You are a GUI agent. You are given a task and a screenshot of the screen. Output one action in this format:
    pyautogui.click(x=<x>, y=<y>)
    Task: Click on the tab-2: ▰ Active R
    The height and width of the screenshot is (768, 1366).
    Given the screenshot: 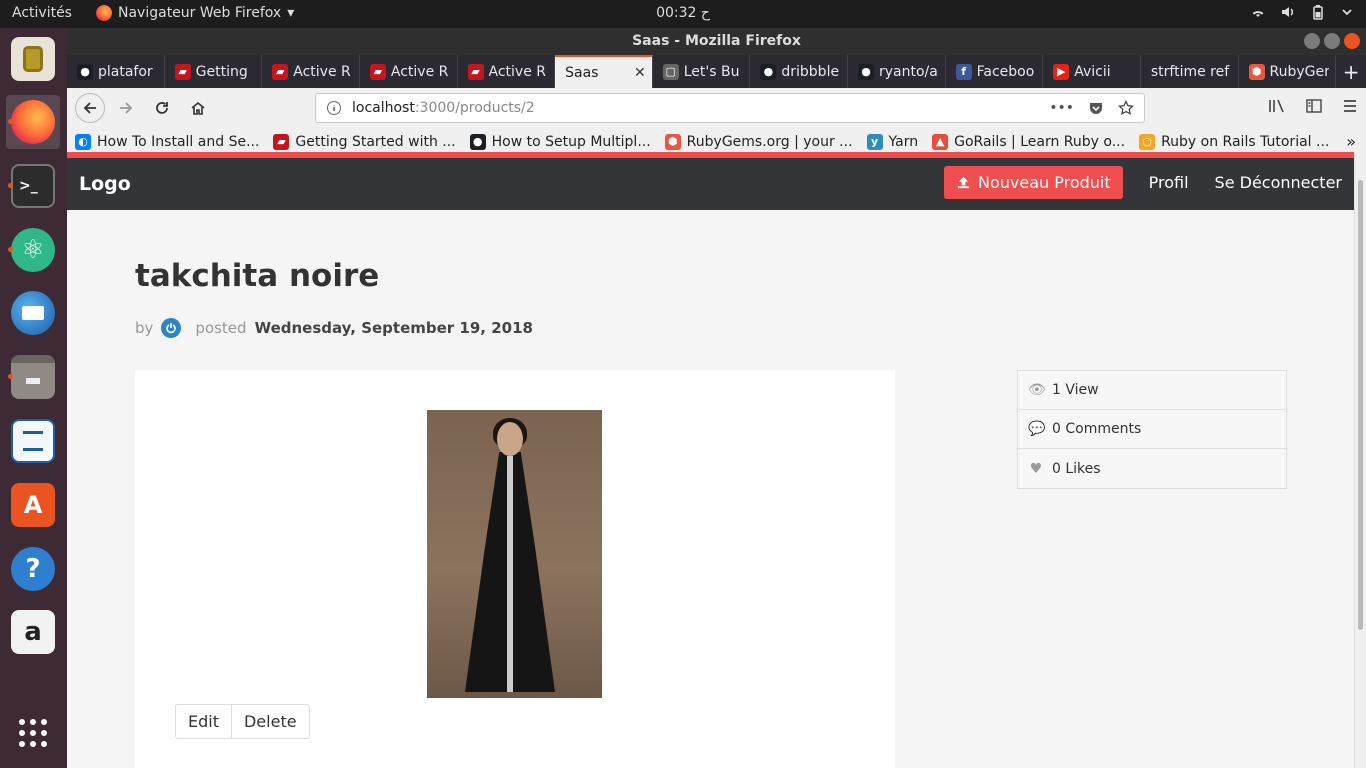 What is the action you would take?
    pyautogui.click(x=311, y=71)
    